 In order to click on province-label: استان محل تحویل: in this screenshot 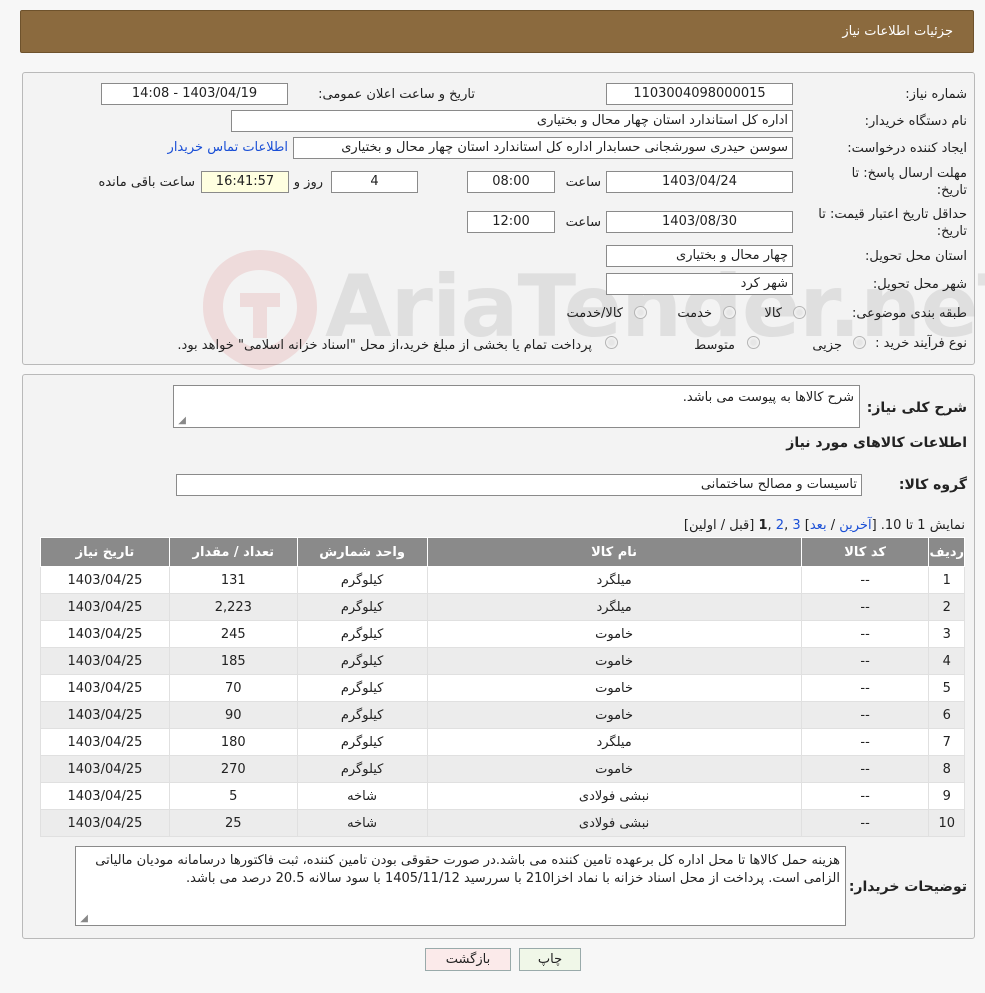, I will do `click(916, 256)`.